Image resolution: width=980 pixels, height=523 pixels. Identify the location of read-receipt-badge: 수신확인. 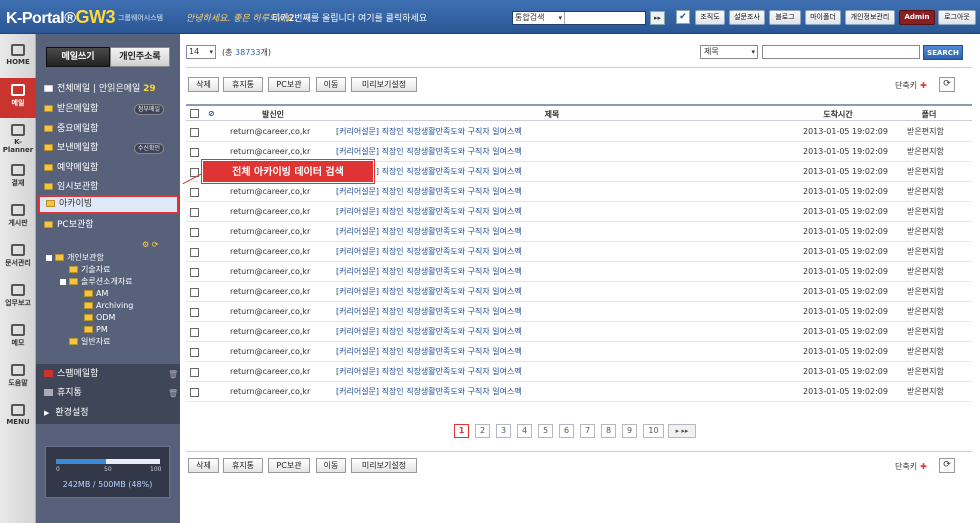
(148, 148).